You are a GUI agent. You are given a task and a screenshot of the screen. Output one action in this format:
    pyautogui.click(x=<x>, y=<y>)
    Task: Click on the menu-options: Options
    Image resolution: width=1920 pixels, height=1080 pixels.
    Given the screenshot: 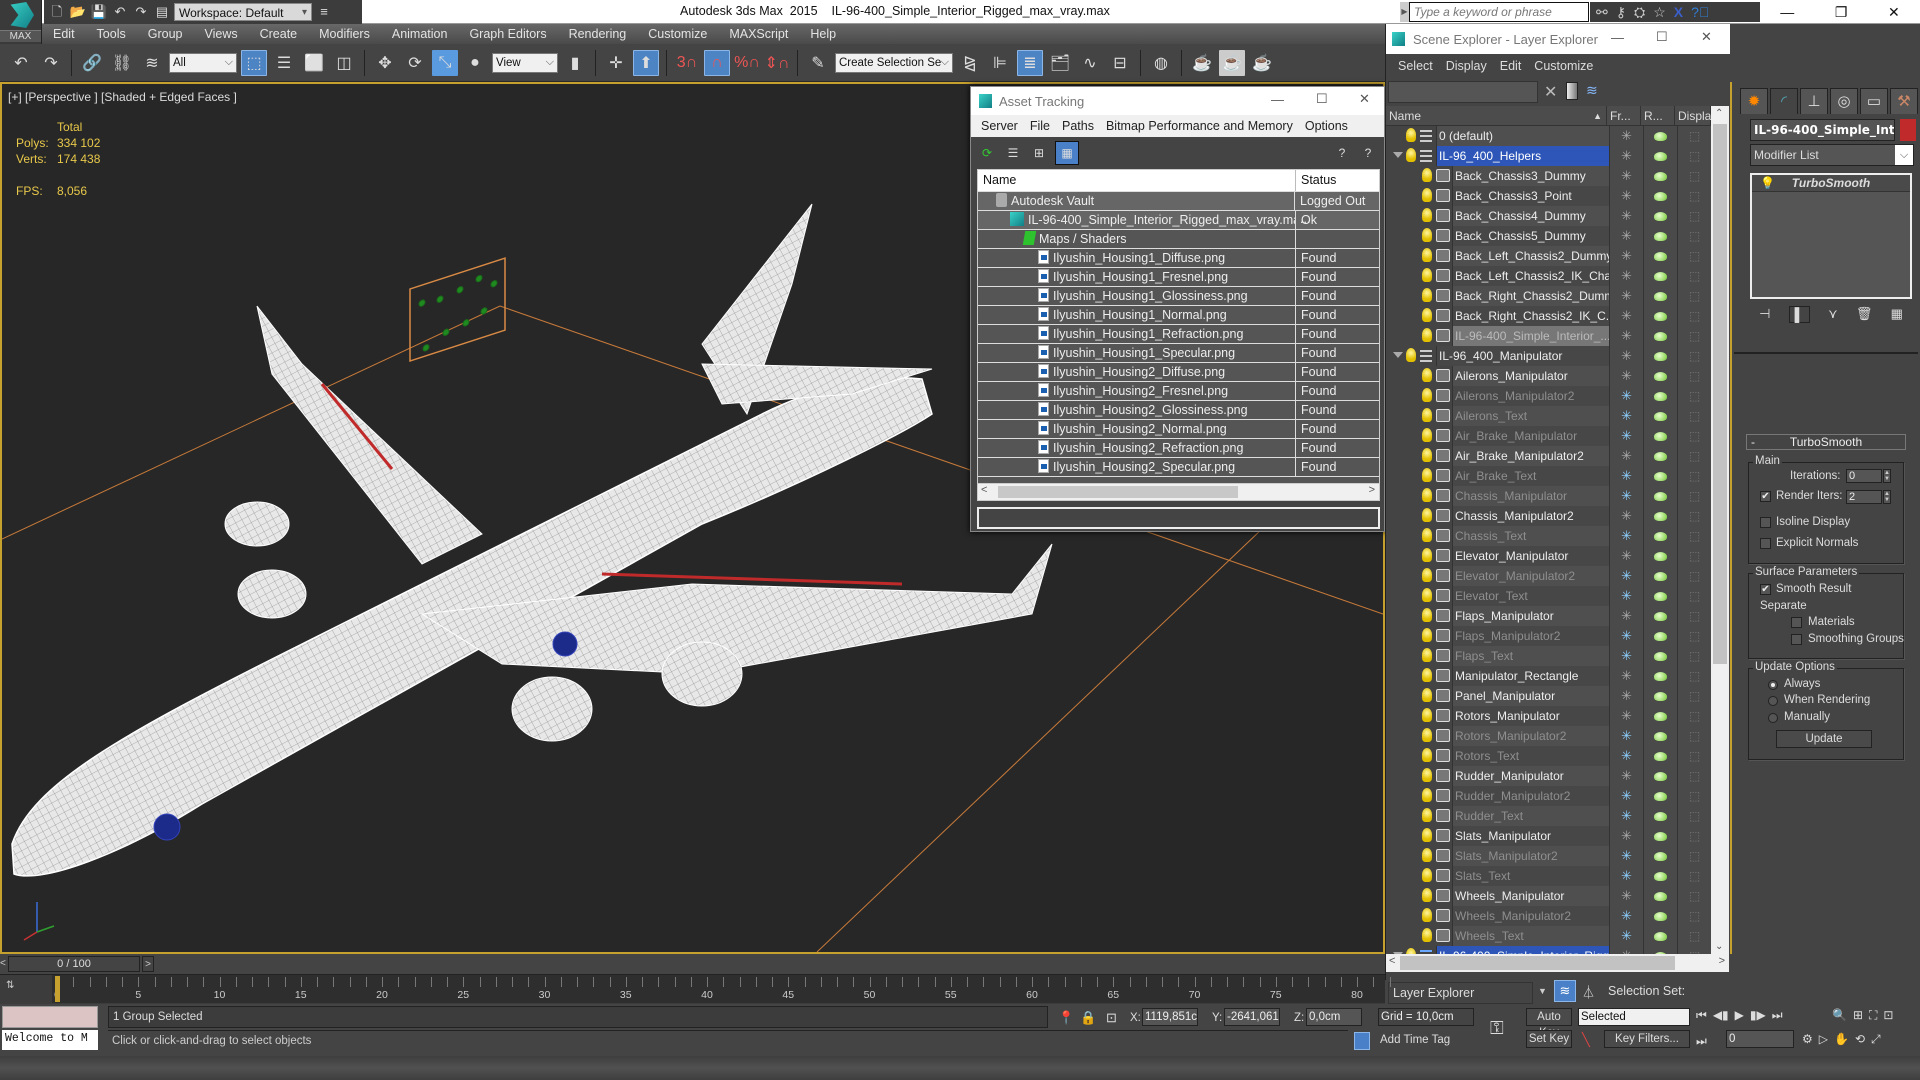 What is the action you would take?
    pyautogui.click(x=1326, y=126)
    